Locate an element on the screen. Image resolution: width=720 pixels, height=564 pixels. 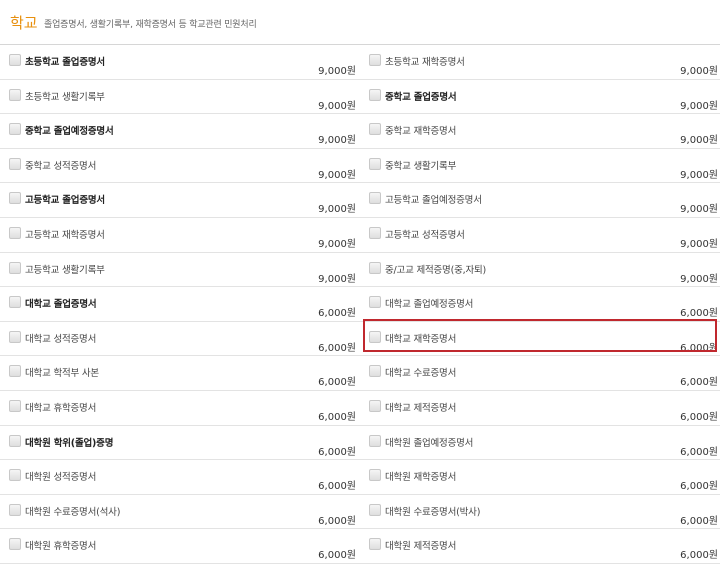
certificate-name: 대학교 휴학증명서 is located at coordinates (61, 408).